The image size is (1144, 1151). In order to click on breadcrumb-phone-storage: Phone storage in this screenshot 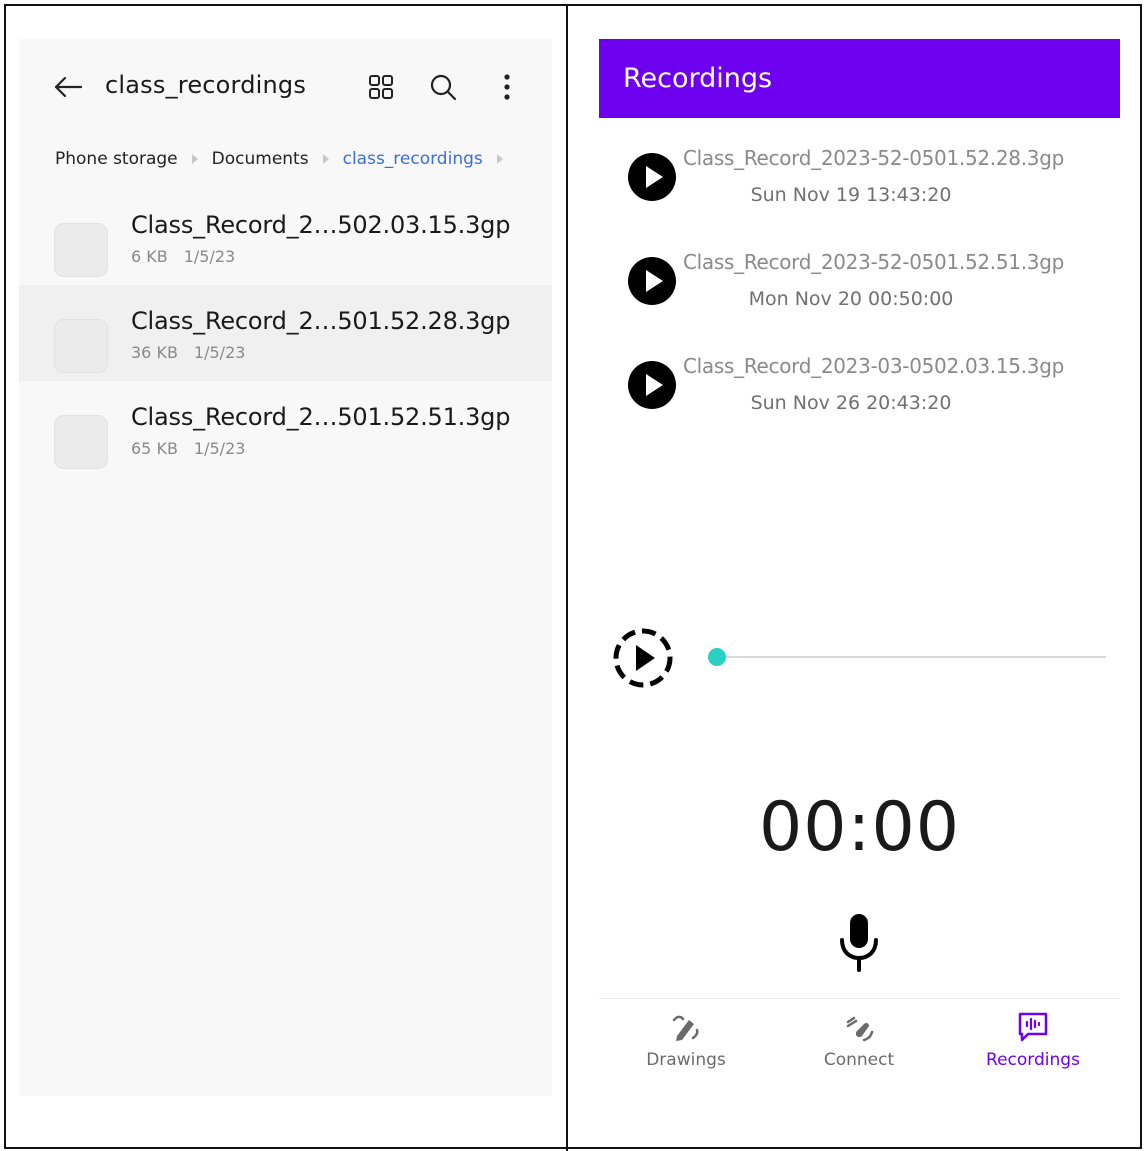, I will do `click(116, 159)`.